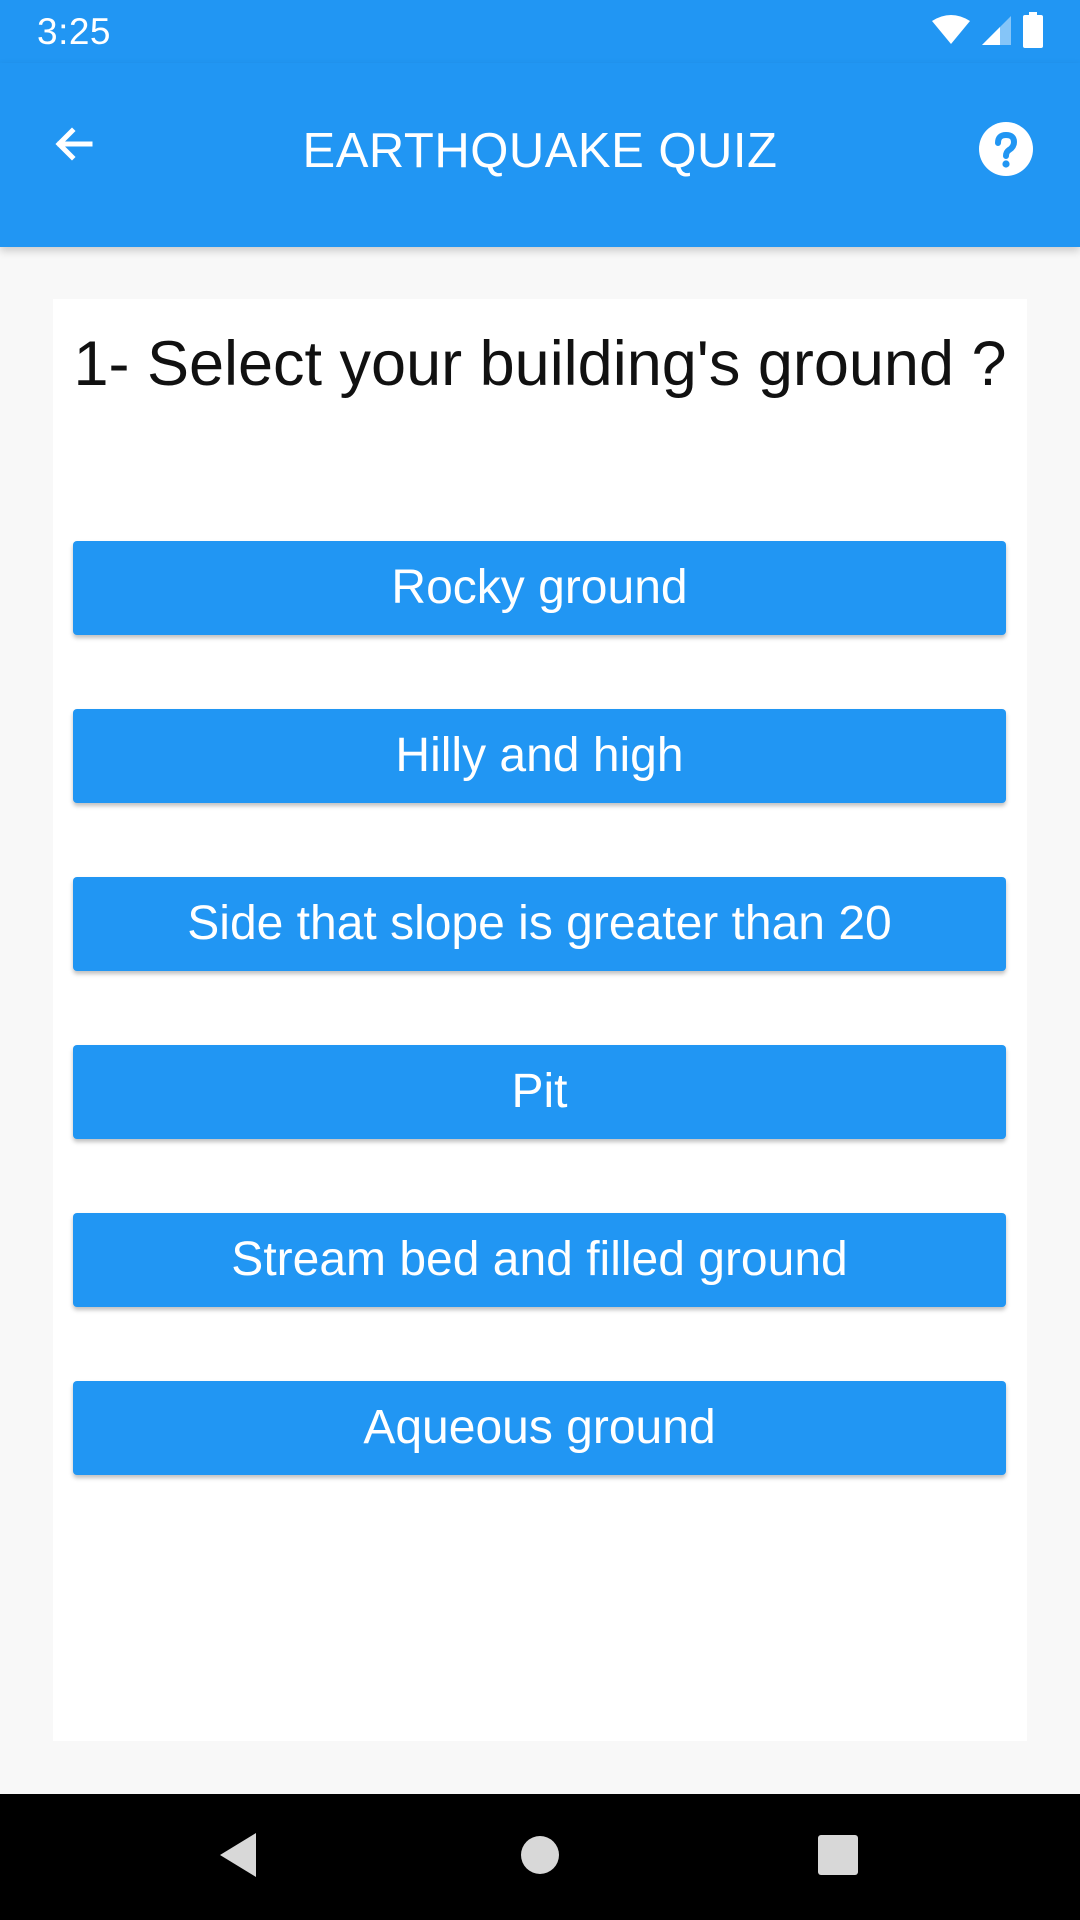 This screenshot has height=1920, width=1080. Describe the element at coordinates (539, 1428) in the screenshot. I see `option-aqueous-ground-button: Aqueous ground` at that location.